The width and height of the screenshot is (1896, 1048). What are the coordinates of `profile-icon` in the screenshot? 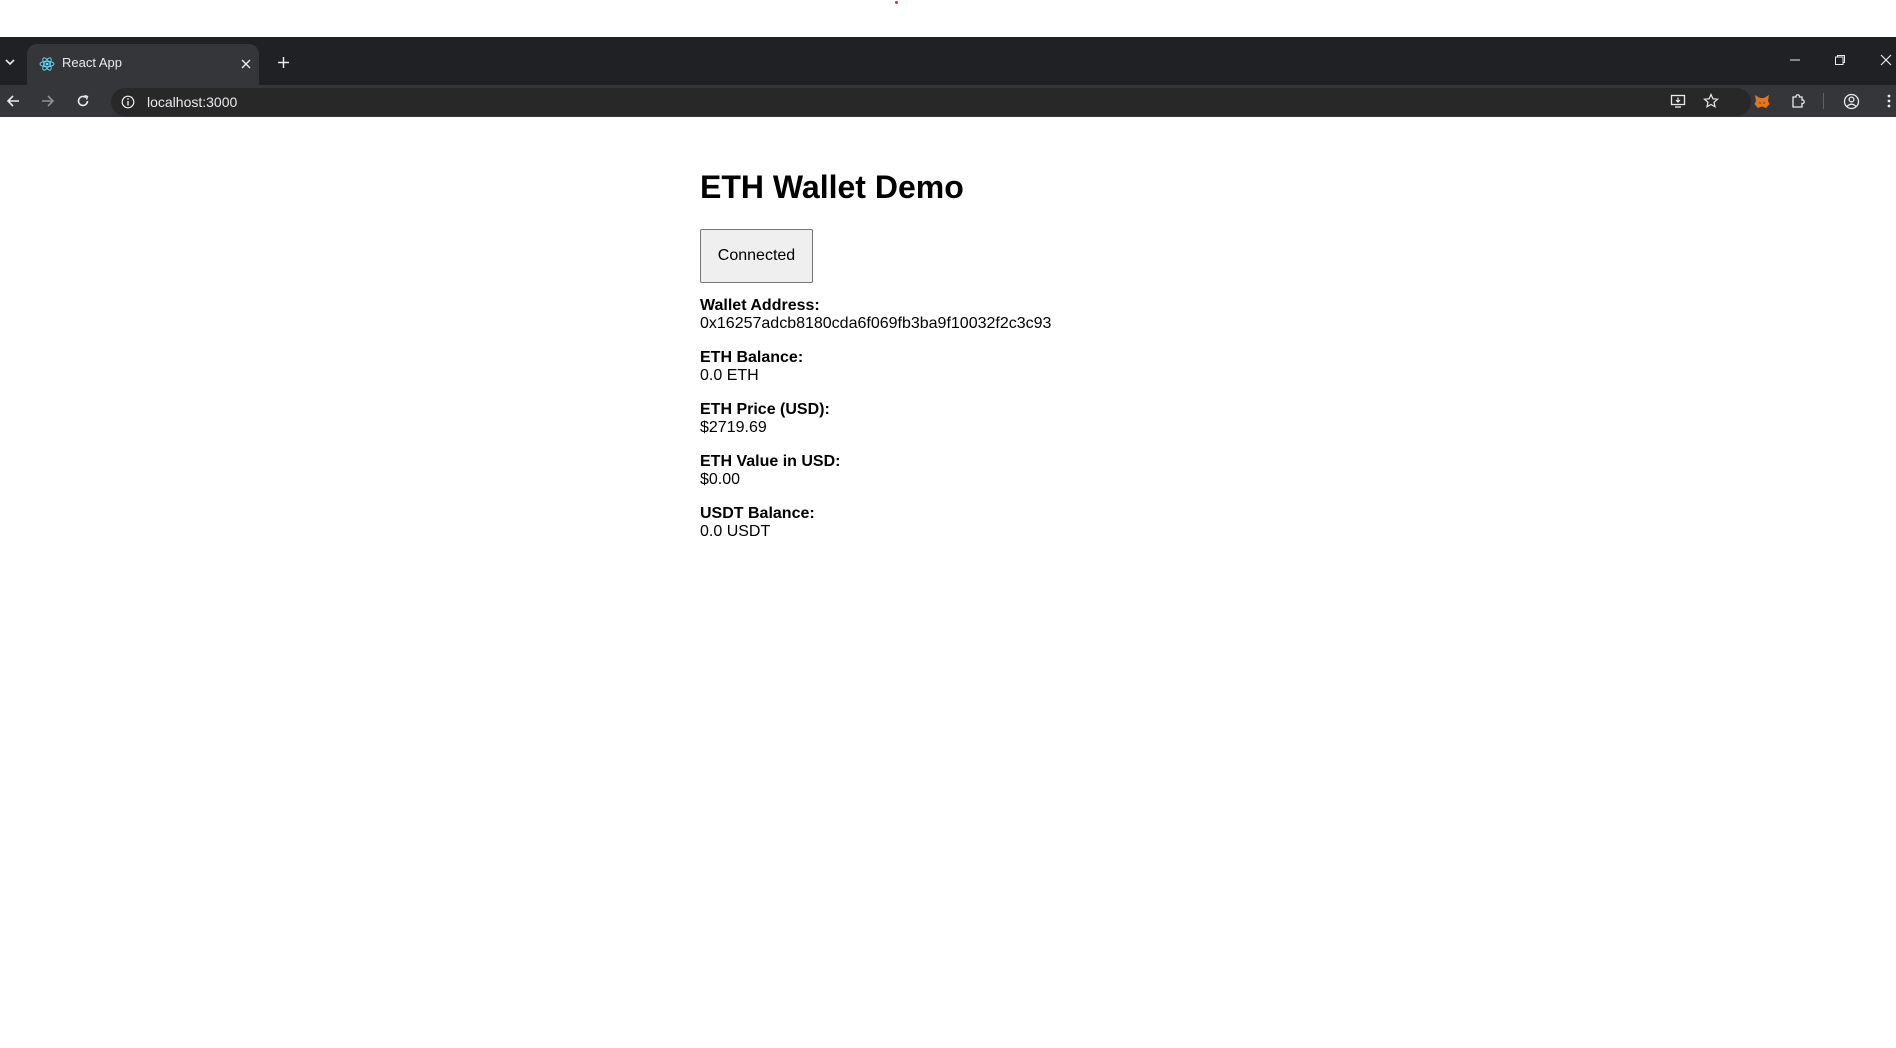 It's located at (1851, 101).